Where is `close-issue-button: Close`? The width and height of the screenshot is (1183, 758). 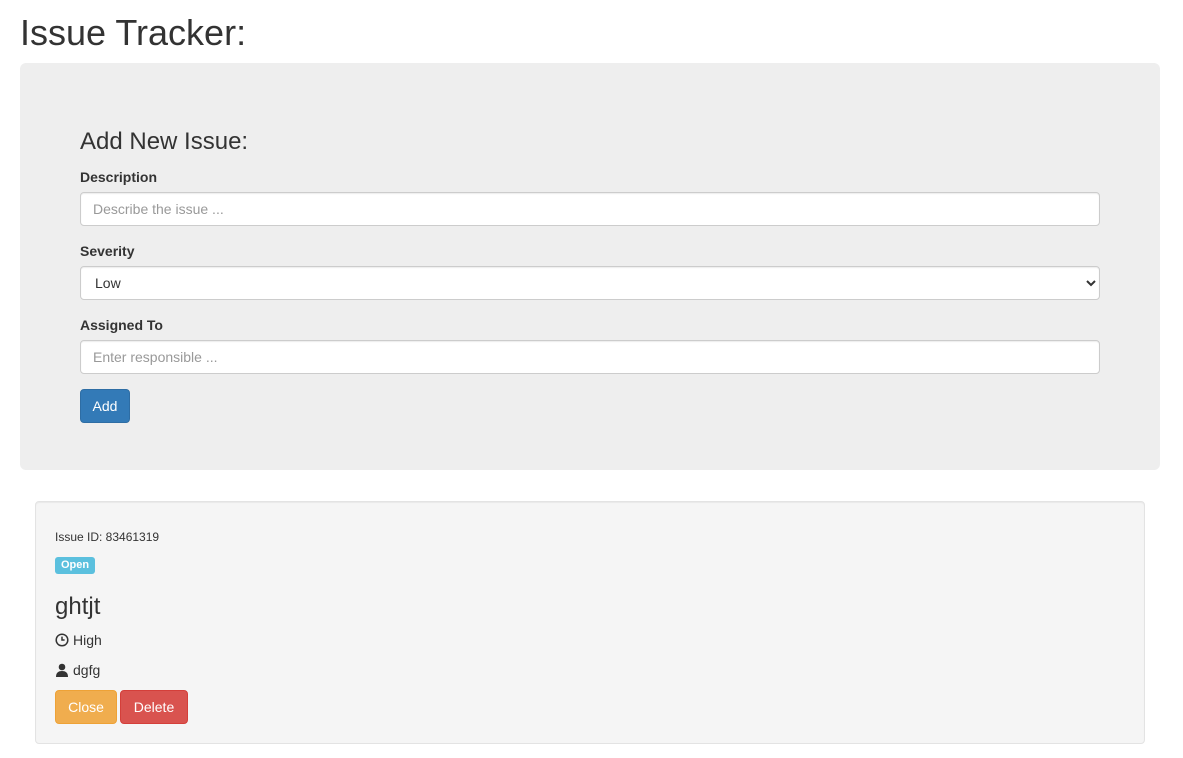
close-issue-button: Close is located at coordinates (86, 707).